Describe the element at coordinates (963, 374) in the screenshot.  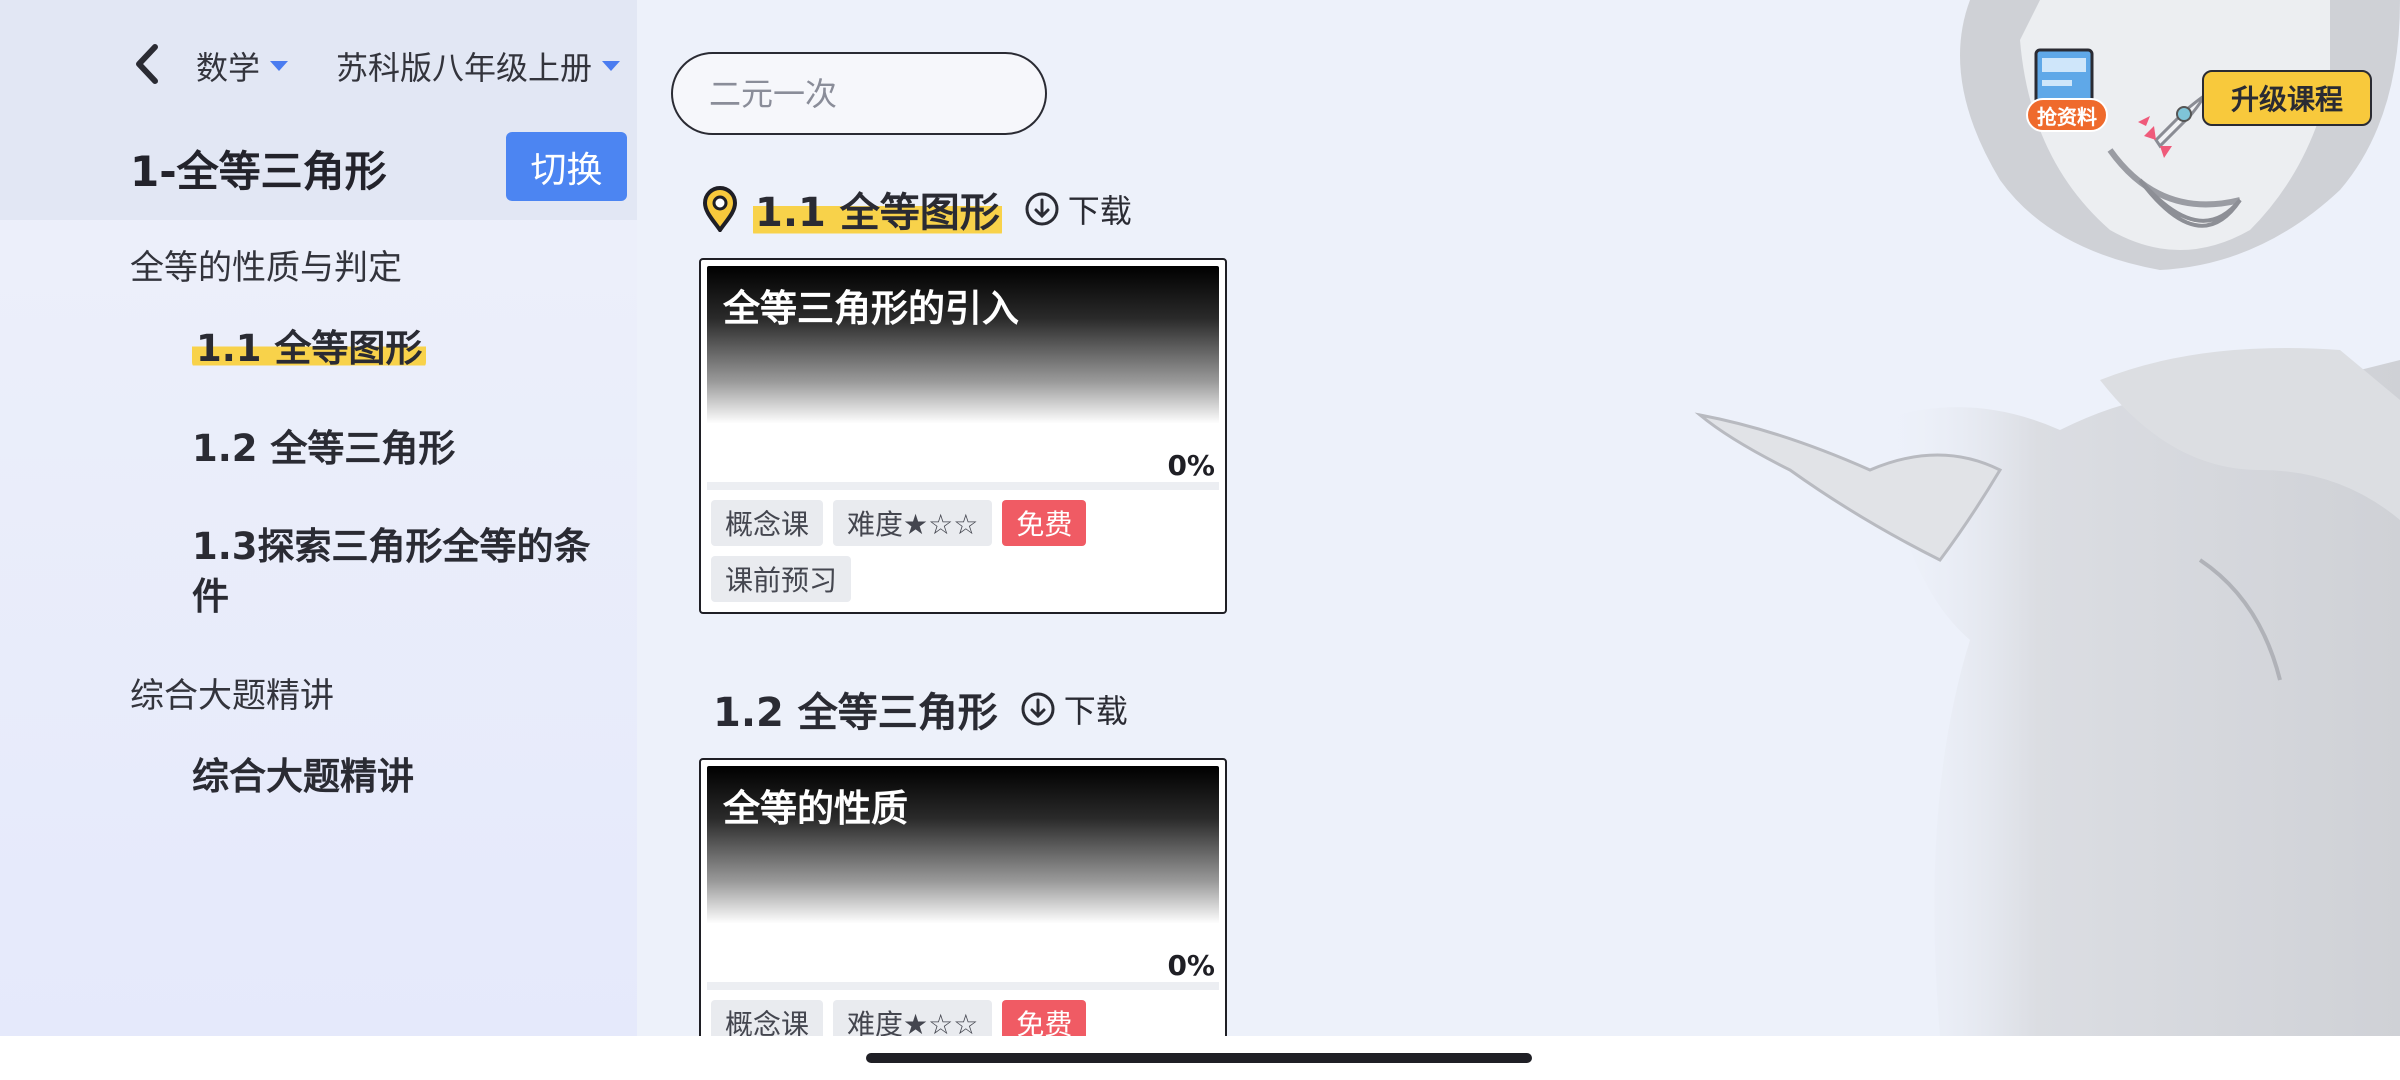
I see `card-thumbnail: 全等三角形的引入 0%` at that location.